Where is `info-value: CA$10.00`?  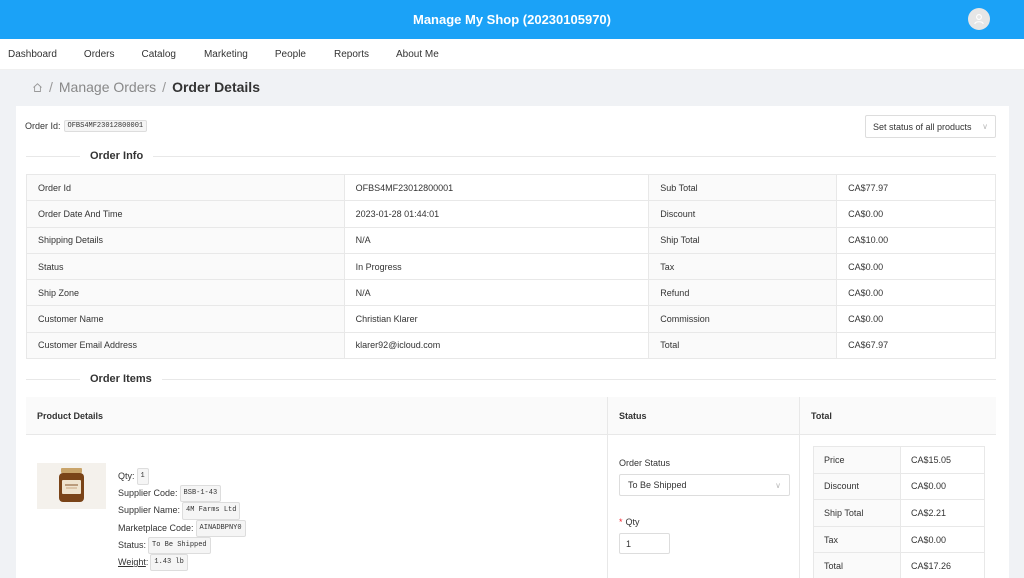 info-value: CA$10.00 is located at coordinates (916, 240).